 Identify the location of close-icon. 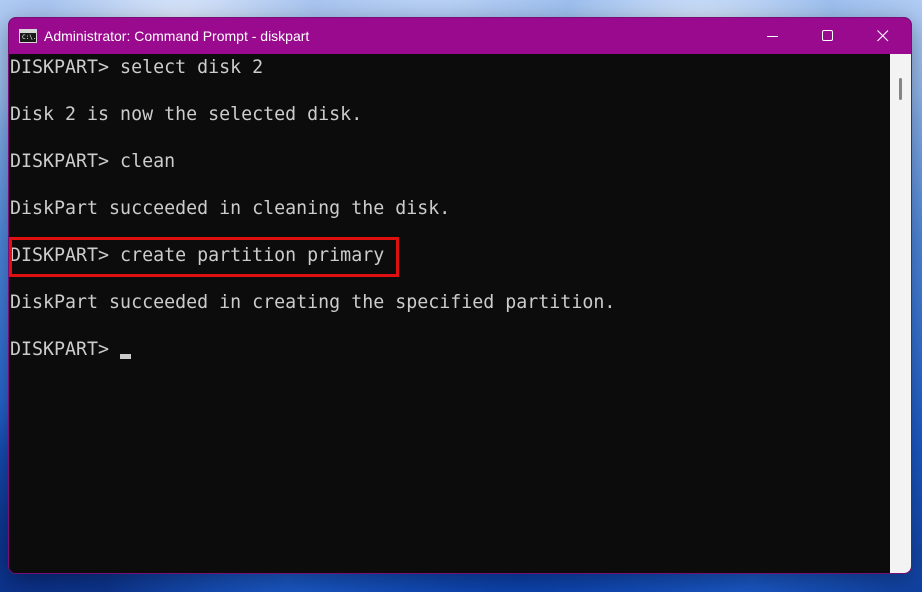
(883, 36).